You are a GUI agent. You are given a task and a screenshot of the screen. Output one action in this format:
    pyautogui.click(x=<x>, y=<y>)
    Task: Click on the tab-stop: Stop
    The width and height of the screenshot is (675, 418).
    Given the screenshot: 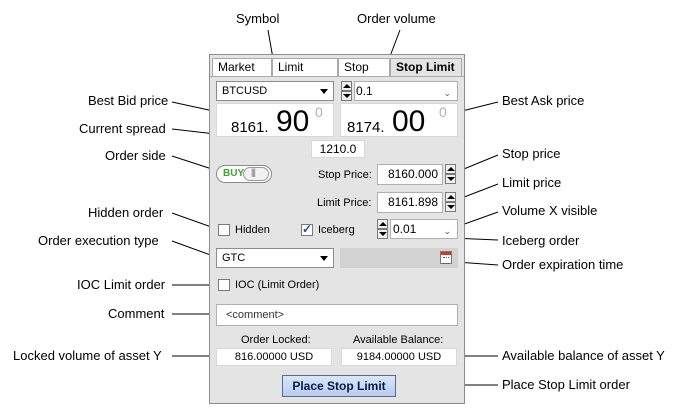 What is the action you would take?
    pyautogui.click(x=364, y=67)
    